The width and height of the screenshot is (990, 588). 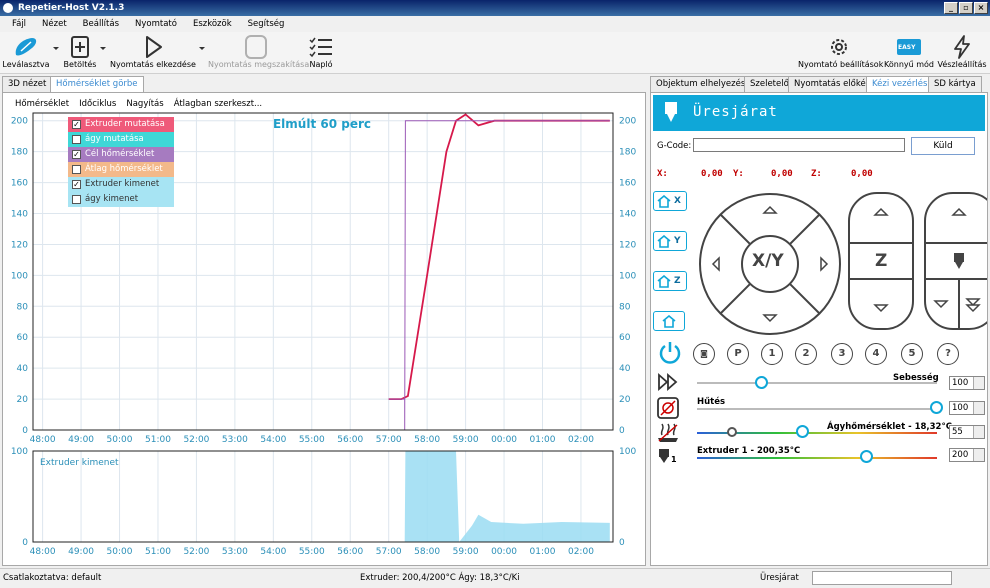 I want to click on x-tick-label: 51:00, so click(x=158, y=440).